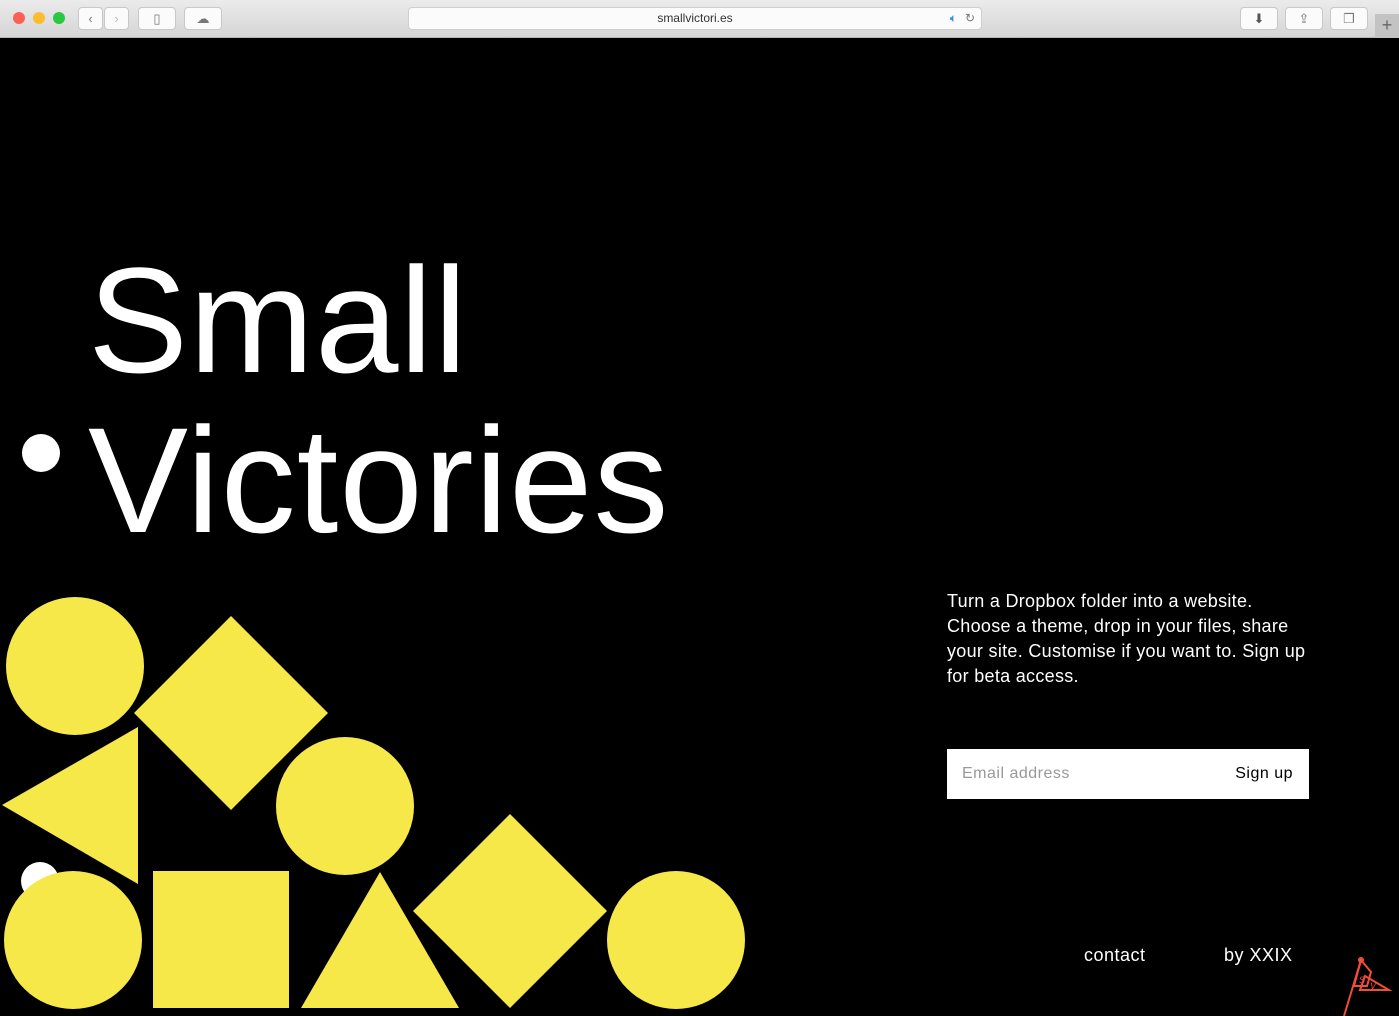  I want to click on yellow-square, so click(221, 939).